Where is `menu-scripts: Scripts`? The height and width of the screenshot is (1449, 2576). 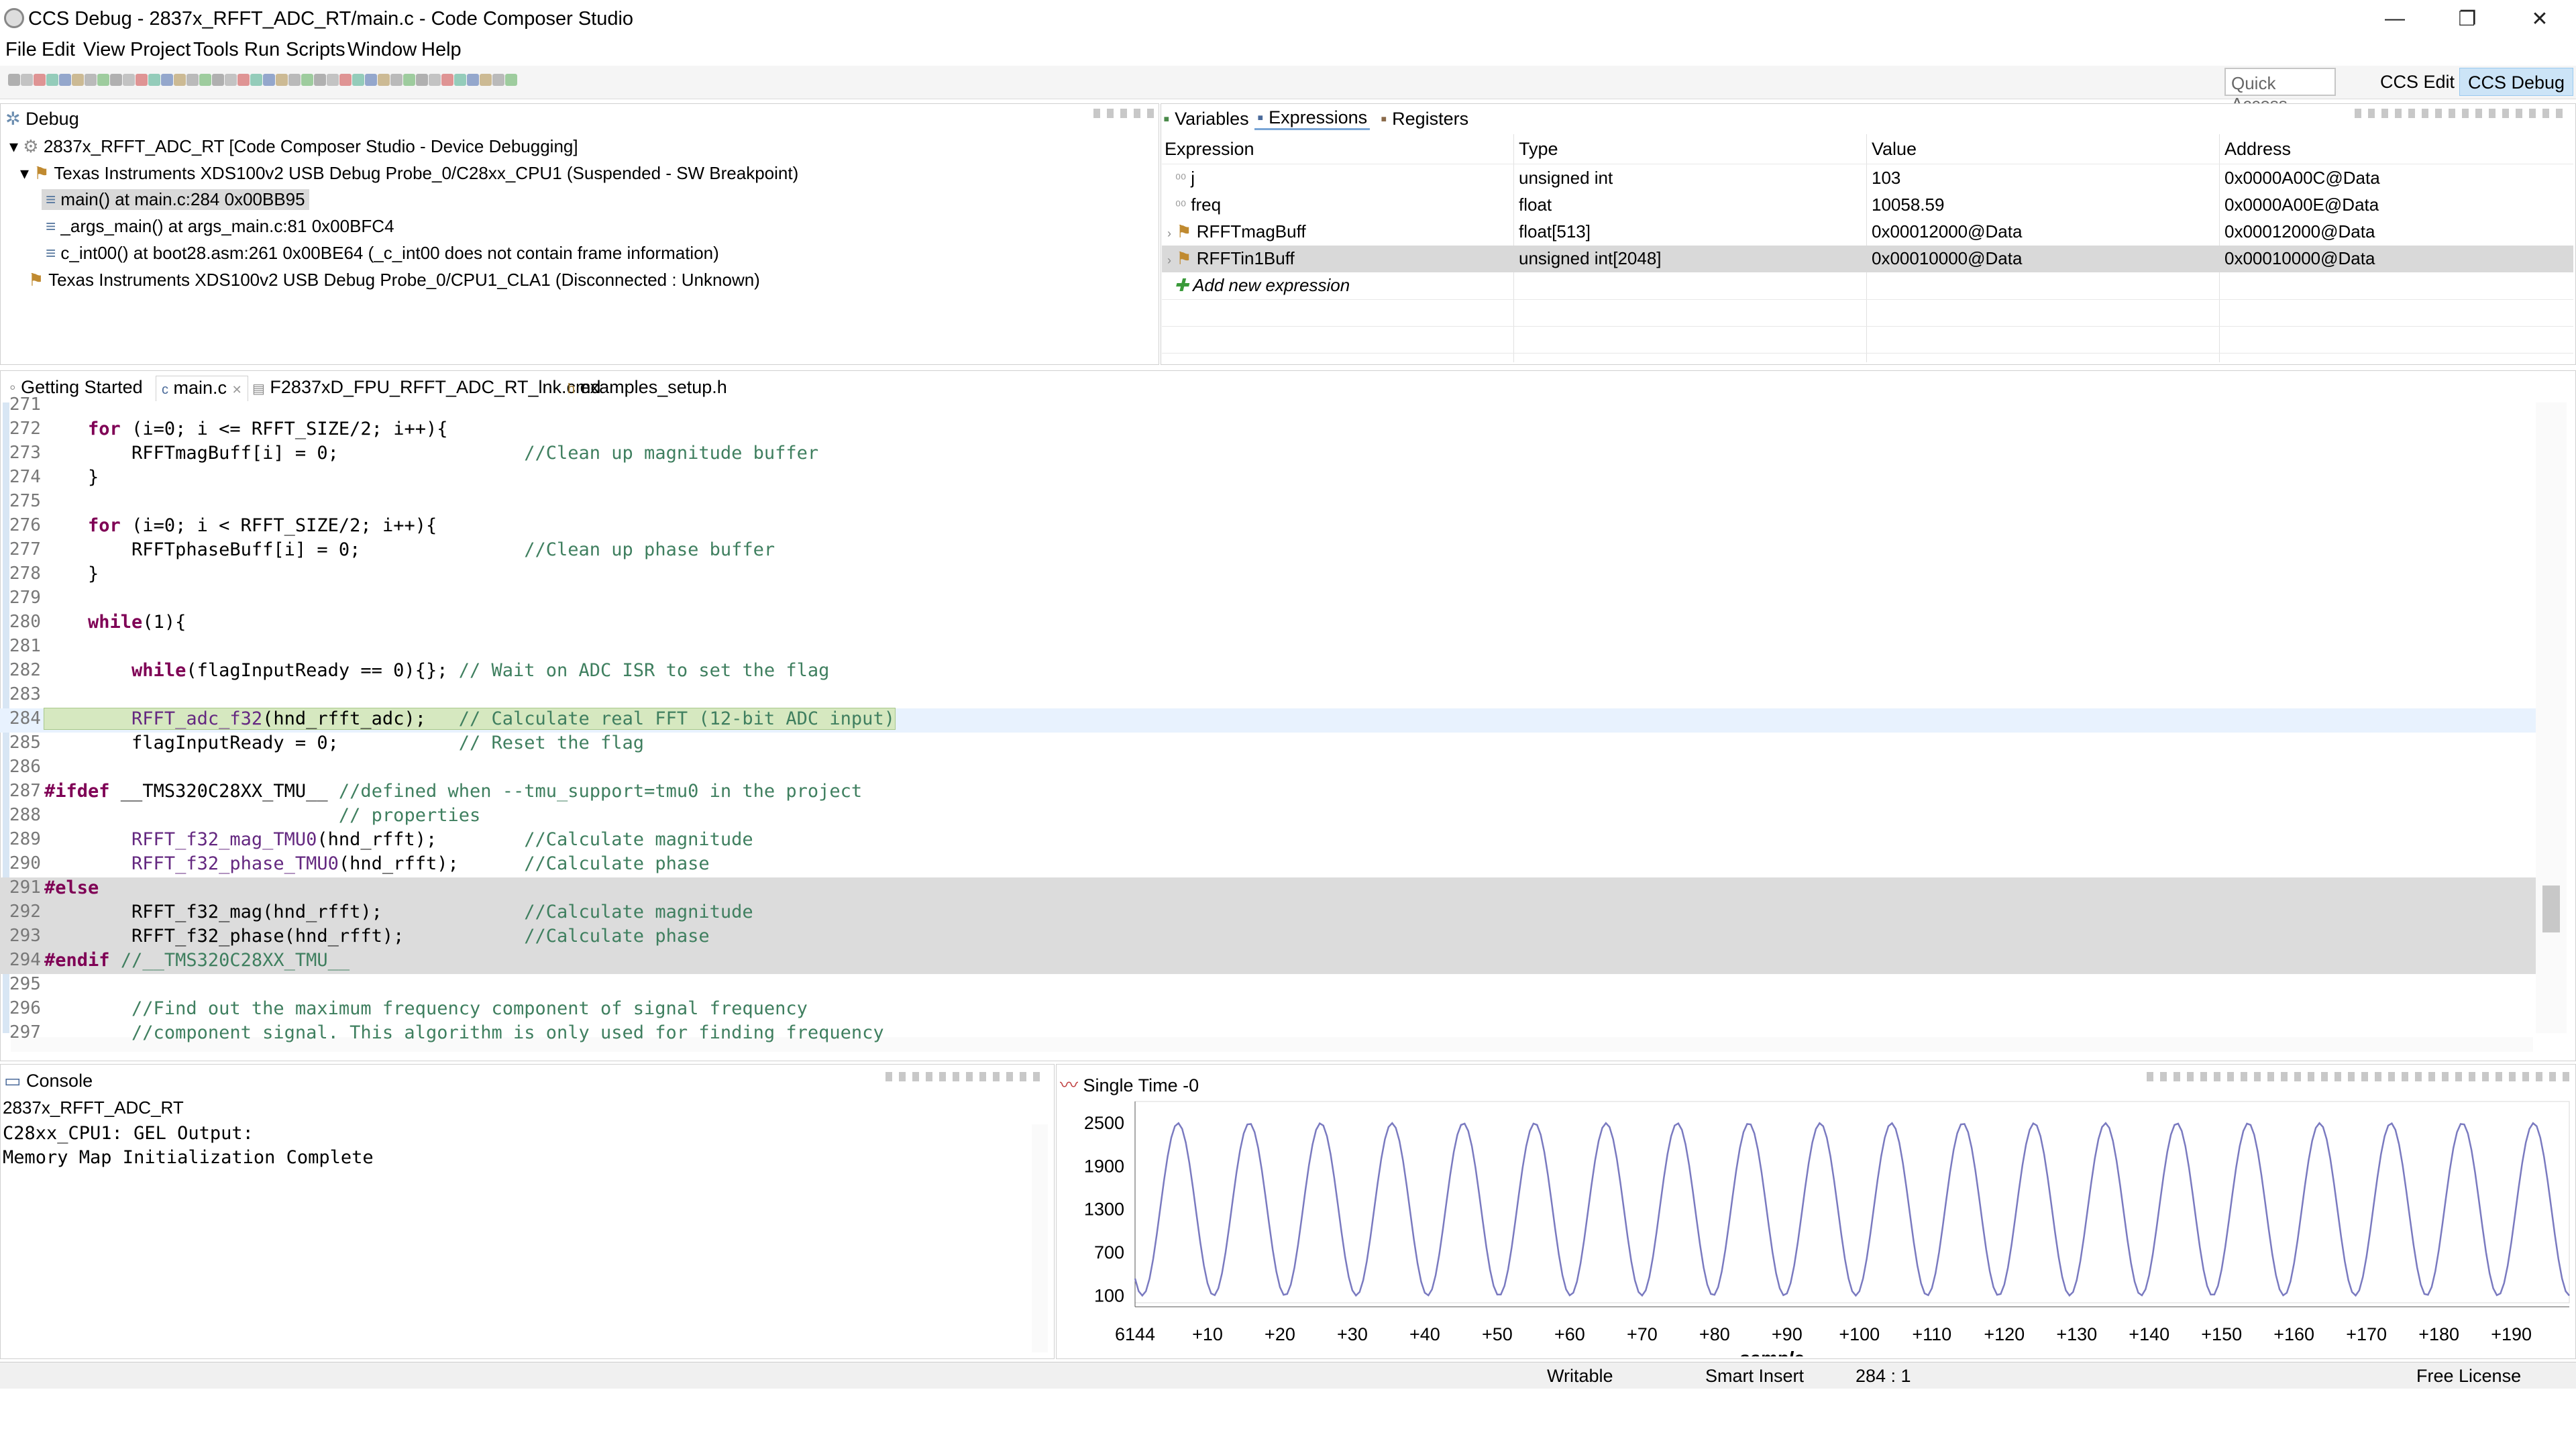 menu-scripts: Scripts is located at coordinates (315, 50).